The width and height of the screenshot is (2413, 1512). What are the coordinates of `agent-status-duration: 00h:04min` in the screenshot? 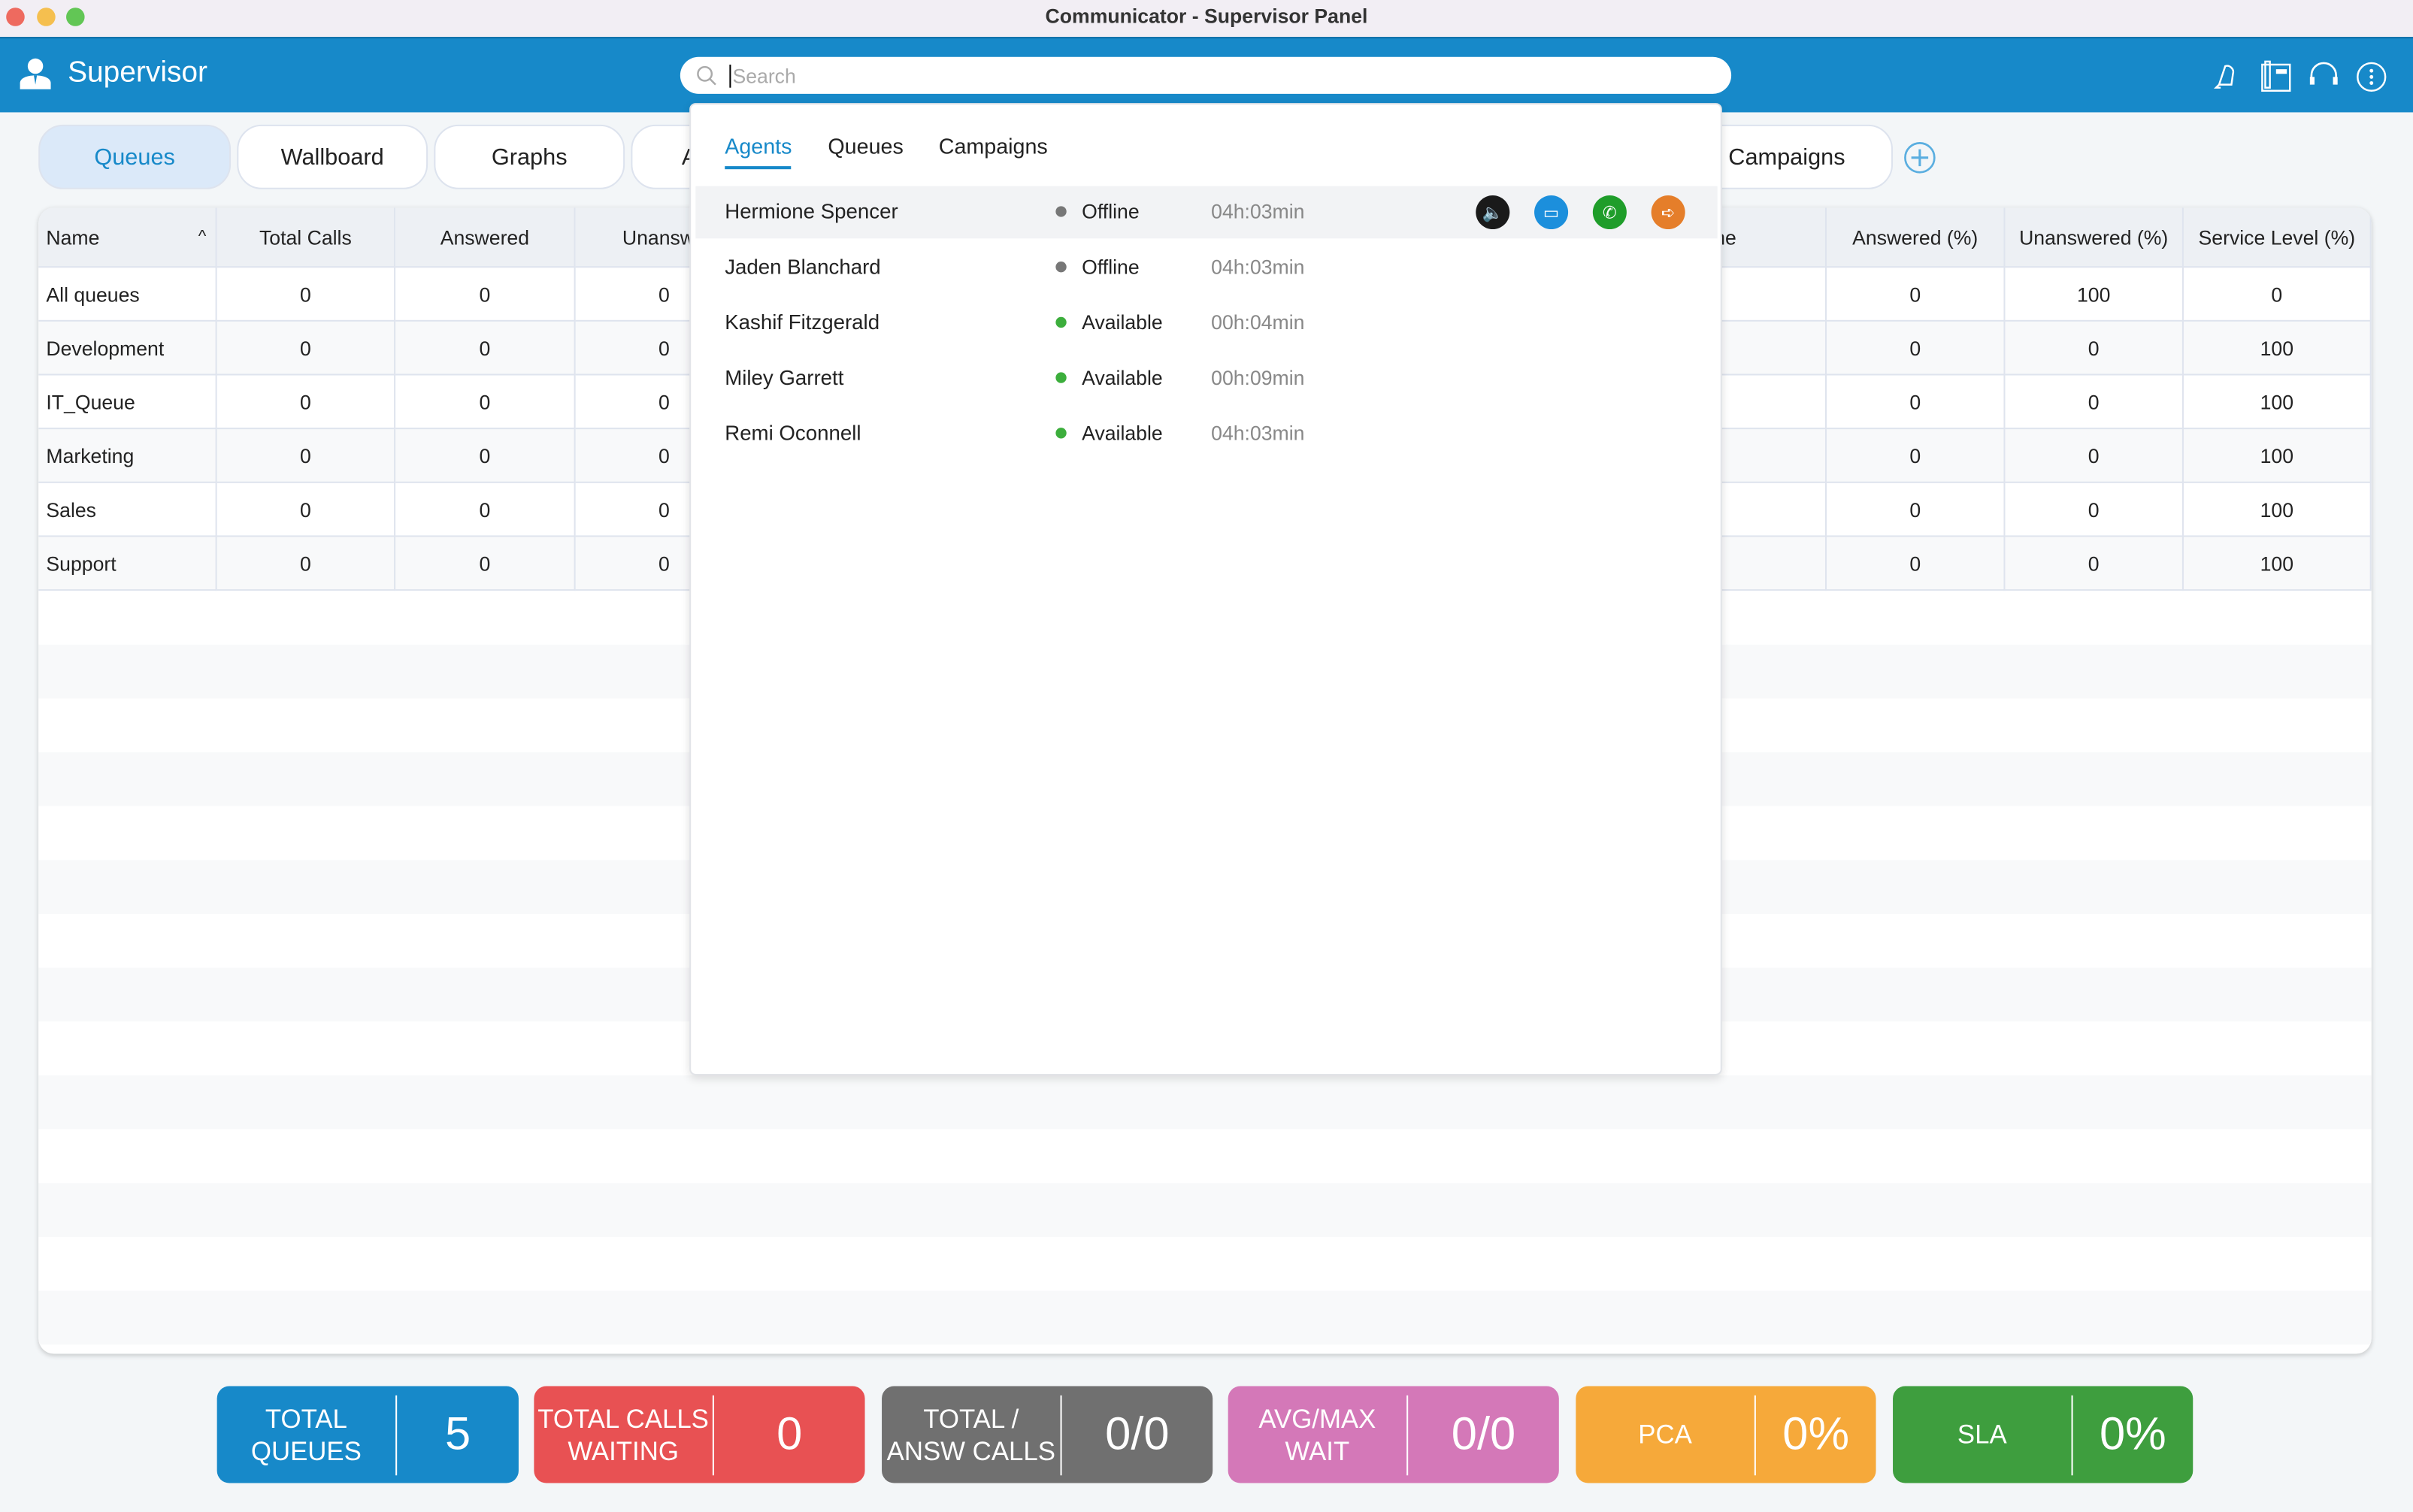 It's located at (1258, 322).